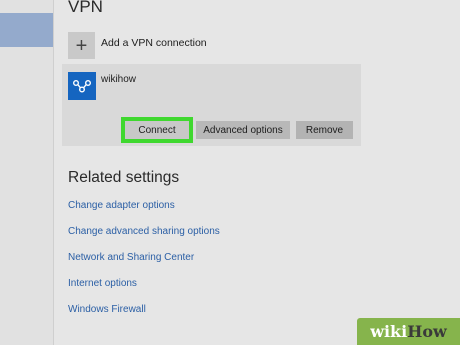 The image size is (460, 345). What do you see at coordinates (324, 130) in the screenshot?
I see `remove-button: Remove` at bounding box center [324, 130].